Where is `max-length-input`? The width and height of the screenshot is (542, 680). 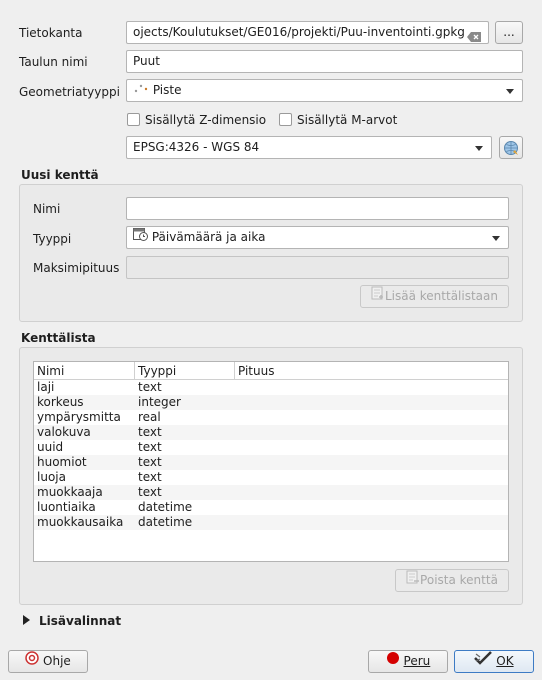
max-length-input is located at coordinates (317, 267).